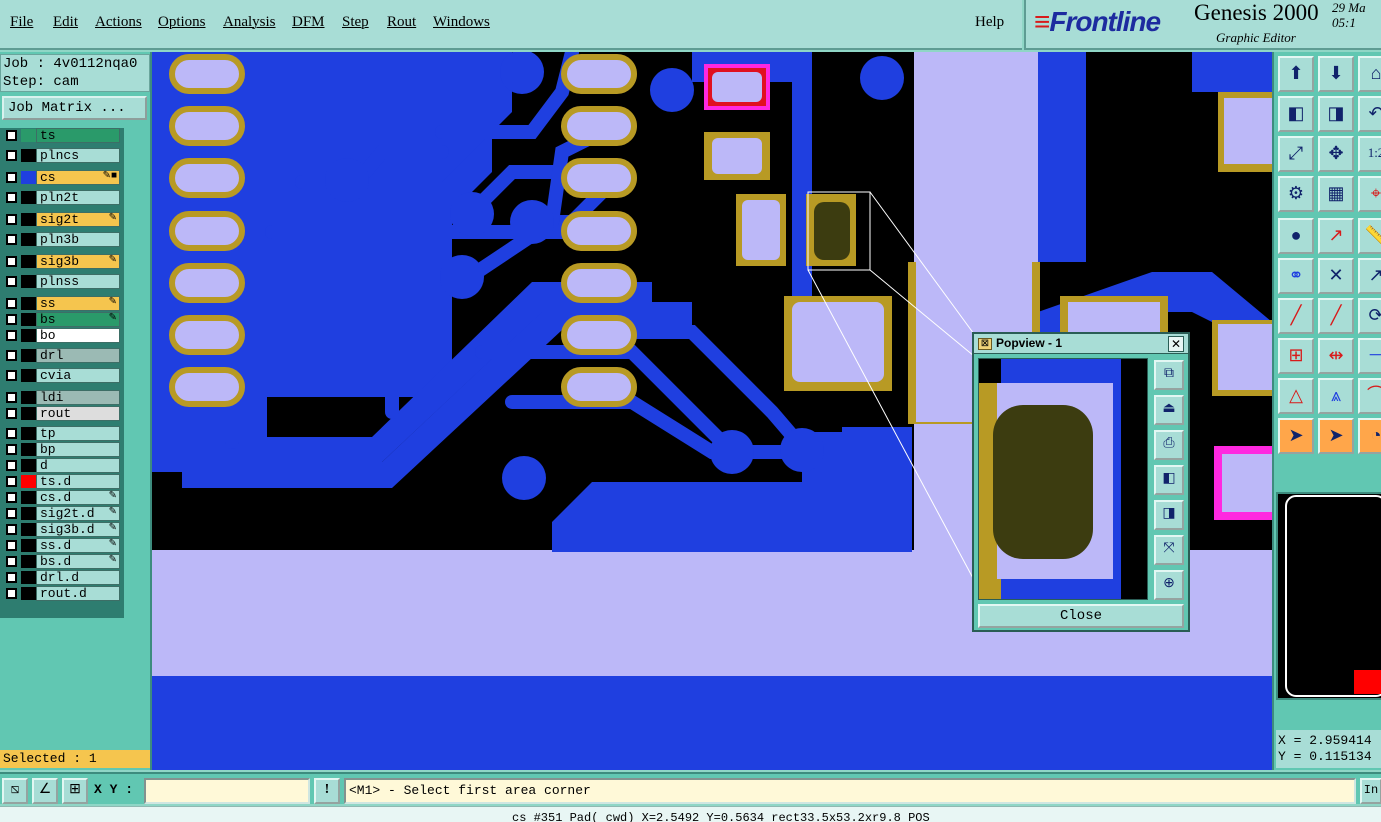  I want to click on align-icon: ⊣, so click(1369, 356).